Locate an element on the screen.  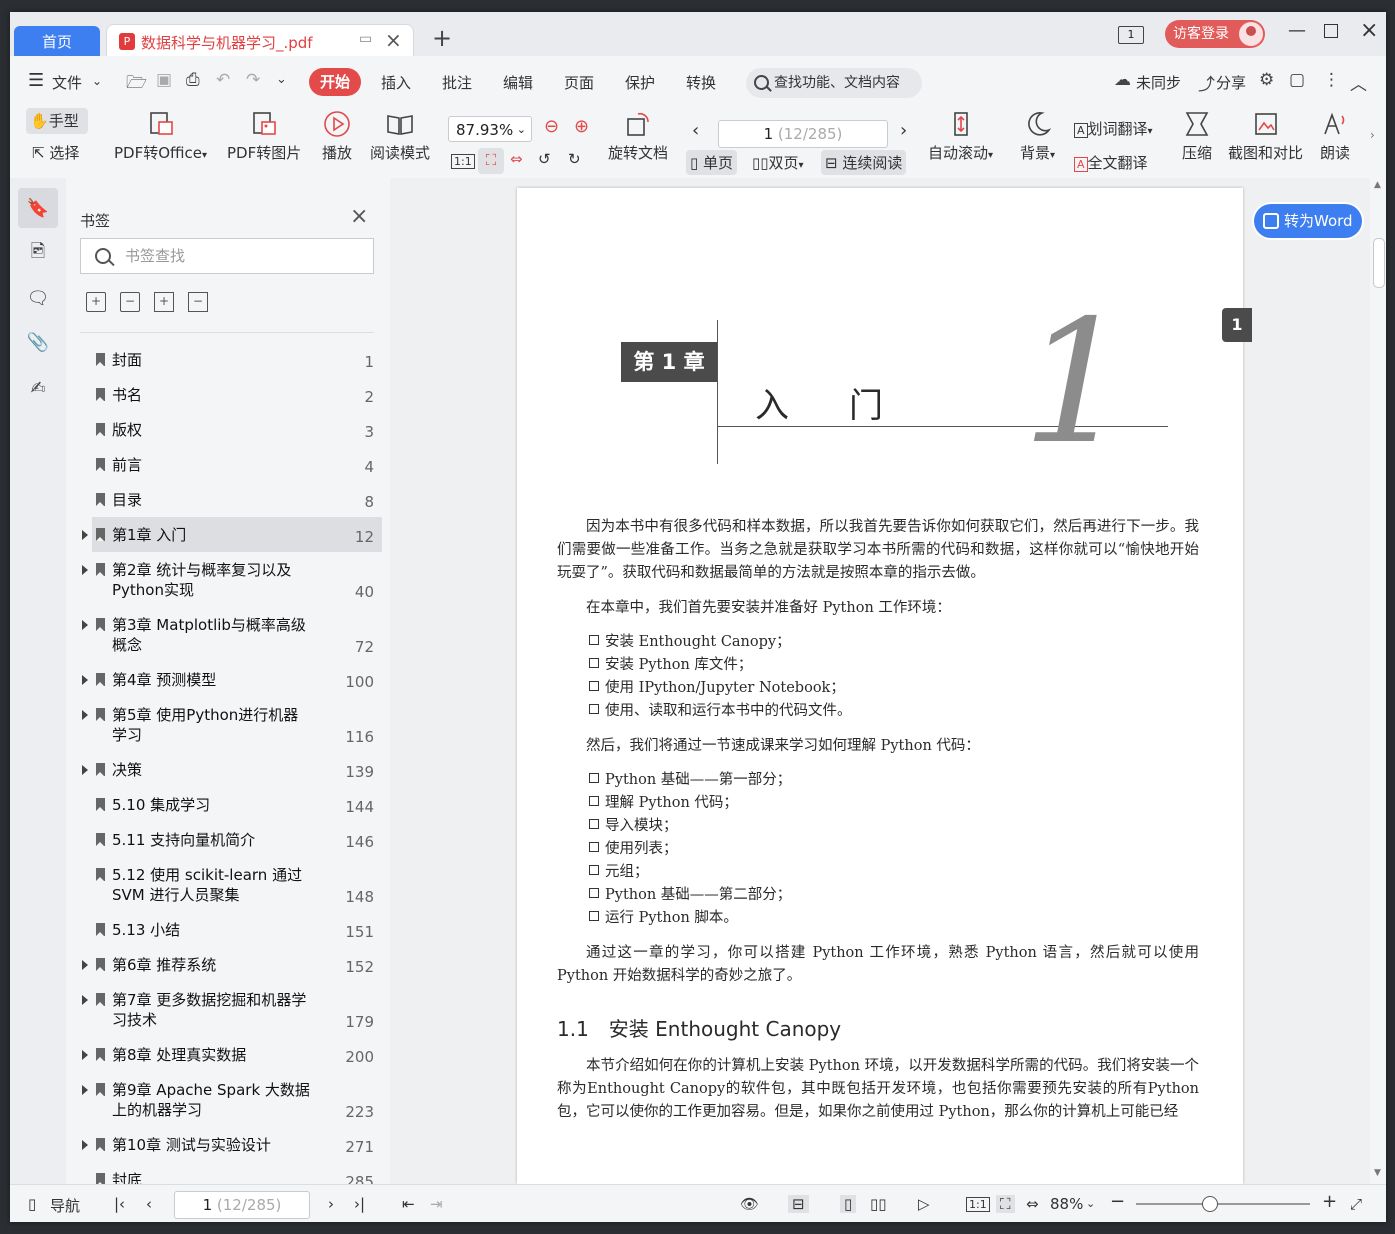
bookmark-item: 第2章 统计与概率复习以及Python实现 40 is located at coordinates (232, 579).